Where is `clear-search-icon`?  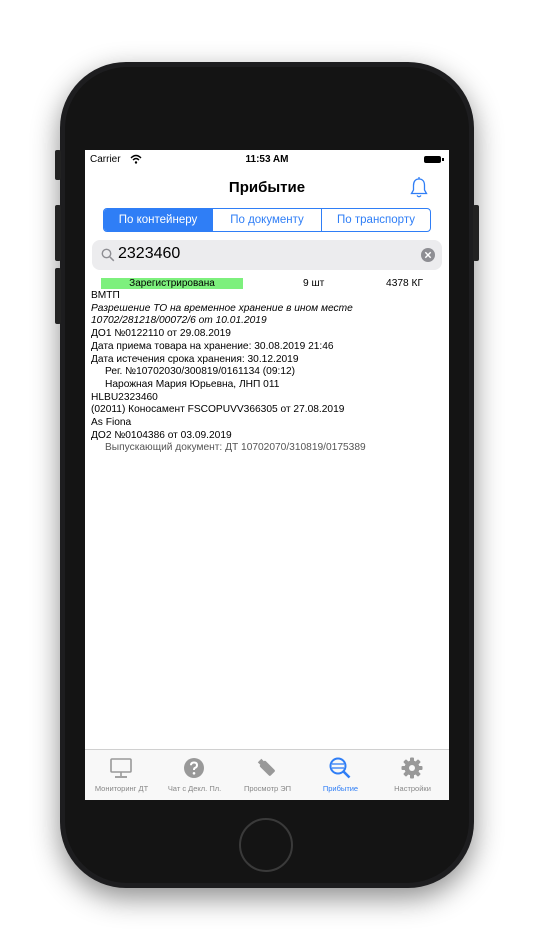 clear-search-icon is located at coordinates (428, 255).